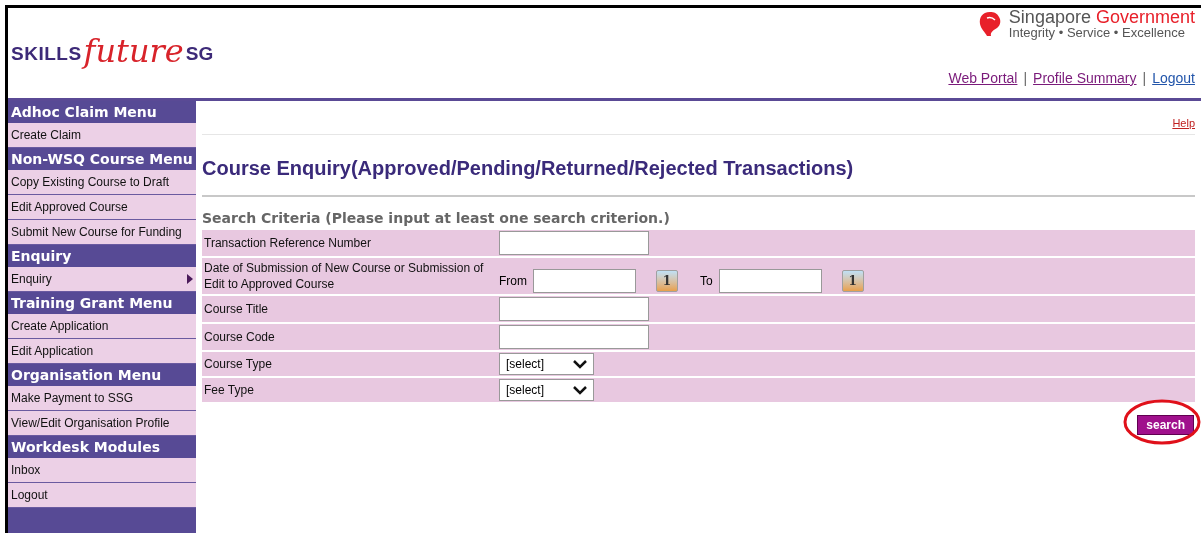 The width and height of the screenshot is (1201, 533). Describe the element at coordinates (92, 303) in the screenshot. I see `menu-heading: Training Grant Menu` at that location.